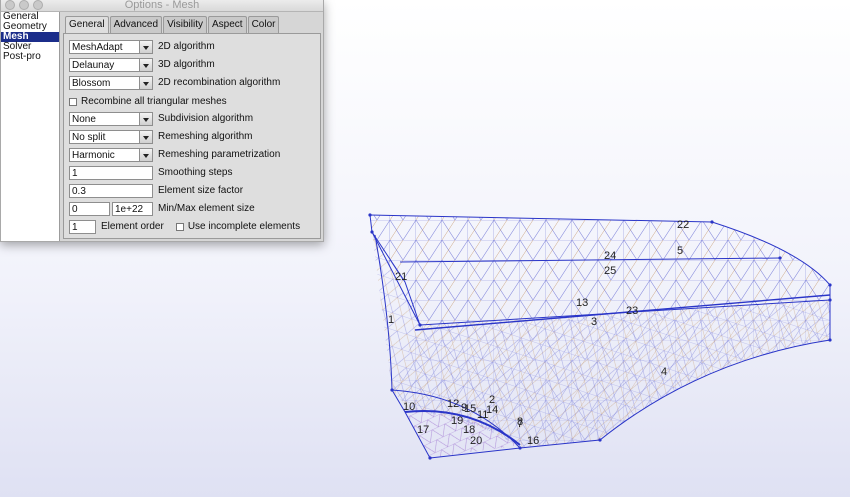 Image resolution: width=850 pixels, height=497 pixels. Describe the element at coordinates (104, 46) in the screenshot. I see `alg2d-value: MeshAdapt` at that location.